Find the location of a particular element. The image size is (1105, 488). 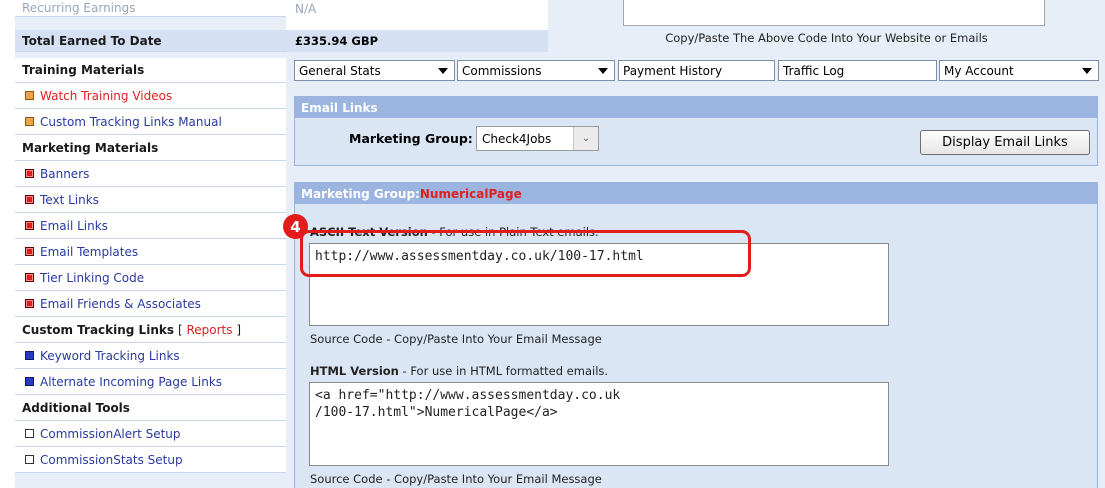

recurring-value: N/A is located at coordinates (417, 9).